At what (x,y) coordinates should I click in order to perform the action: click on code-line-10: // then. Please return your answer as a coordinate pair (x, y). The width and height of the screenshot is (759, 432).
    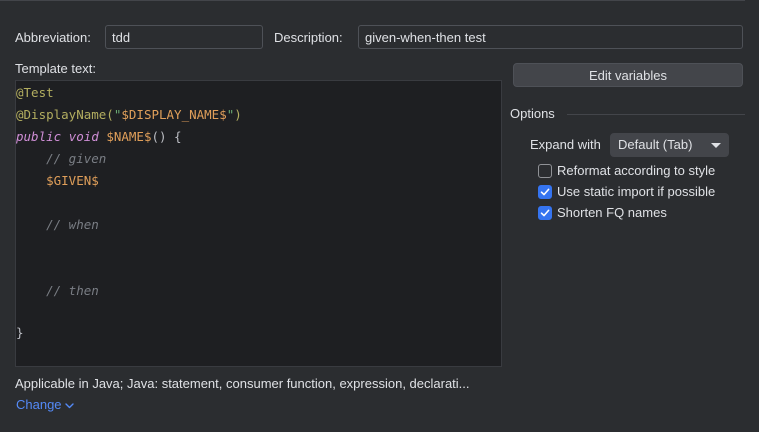
    Looking at the image, I should click on (57, 291).